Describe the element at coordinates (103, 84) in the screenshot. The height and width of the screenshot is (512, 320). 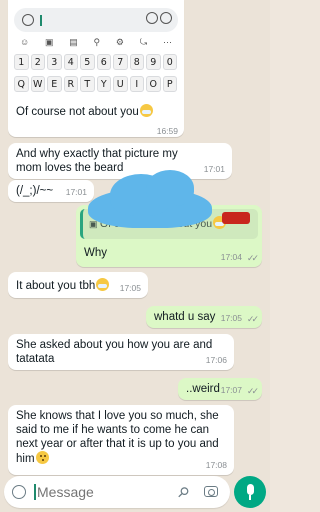
I see `key: Y` at that location.